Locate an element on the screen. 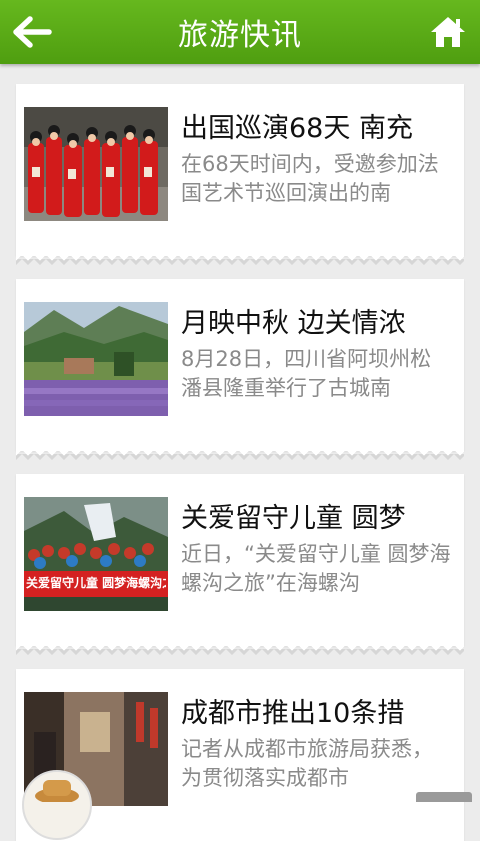 This screenshot has height=841, width=480. news-summary: 记者从成都市旅游局获悉，为贯彻落实成都市 is located at coordinates (307, 763).